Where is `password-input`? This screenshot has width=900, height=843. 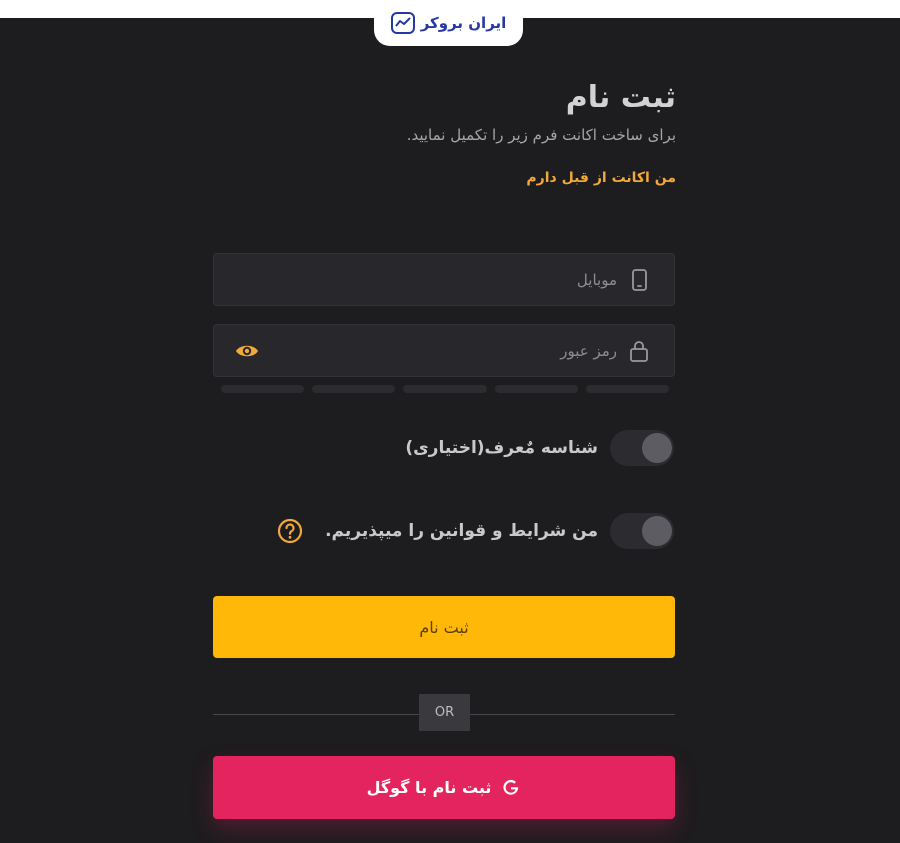
password-input is located at coordinates (446, 350).